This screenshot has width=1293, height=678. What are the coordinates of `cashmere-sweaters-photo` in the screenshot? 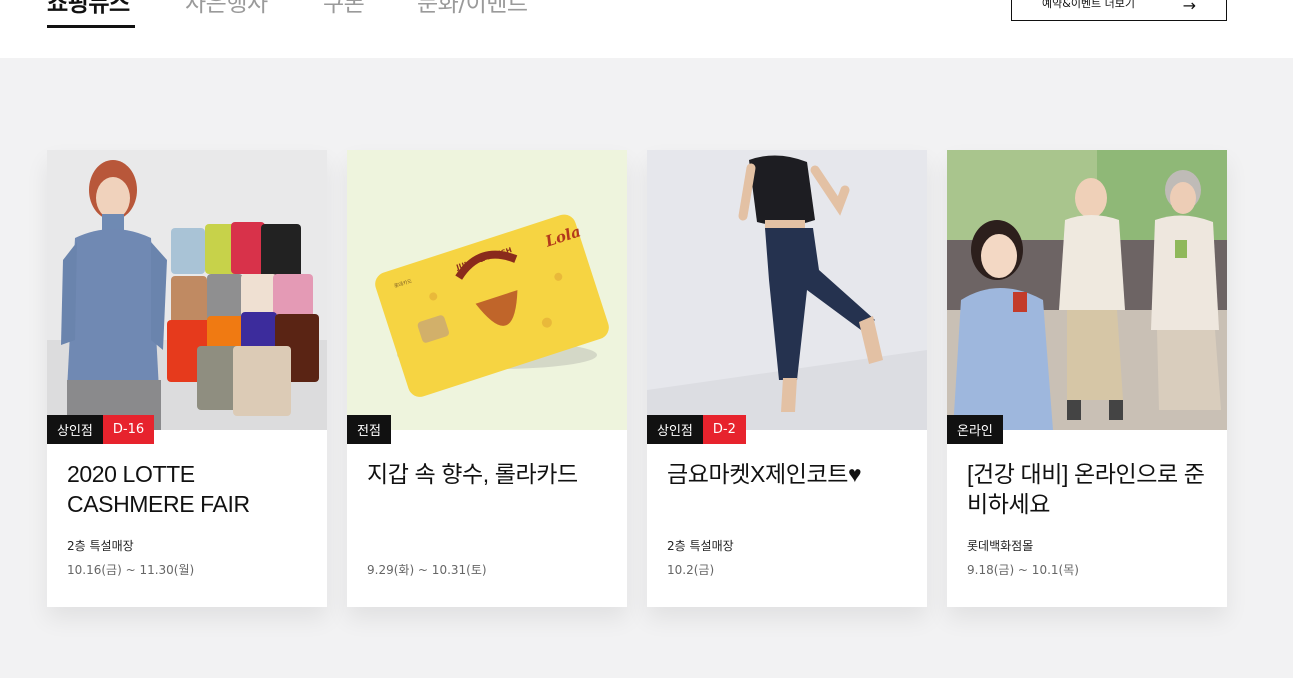 It's located at (187, 290).